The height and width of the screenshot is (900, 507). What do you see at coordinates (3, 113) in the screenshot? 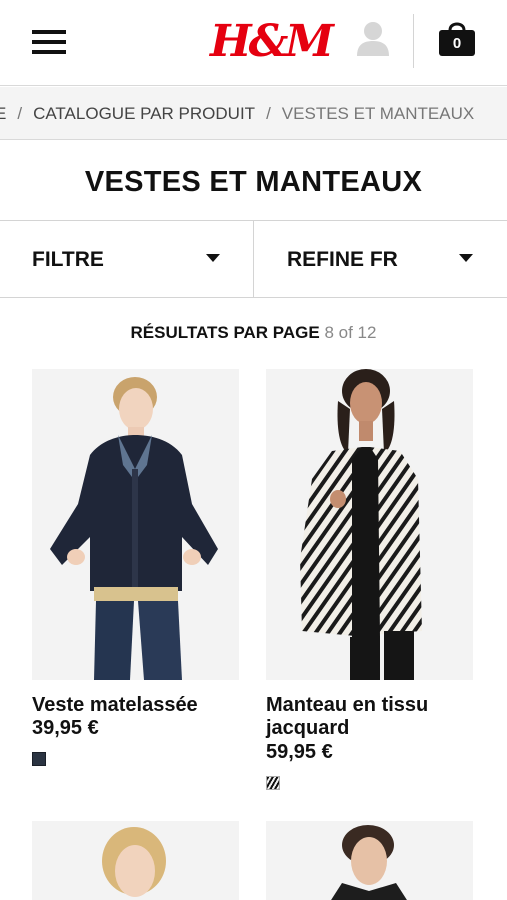
I see `breadcrumb-item-home: E` at bounding box center [3, 113].